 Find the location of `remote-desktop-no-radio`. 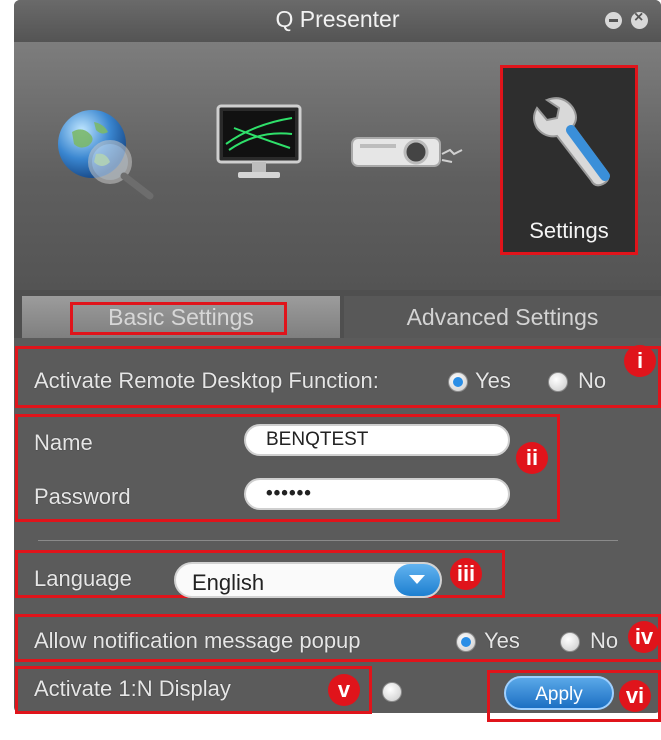

remote-desktop-no-radio is located at coordinates (558, 382).